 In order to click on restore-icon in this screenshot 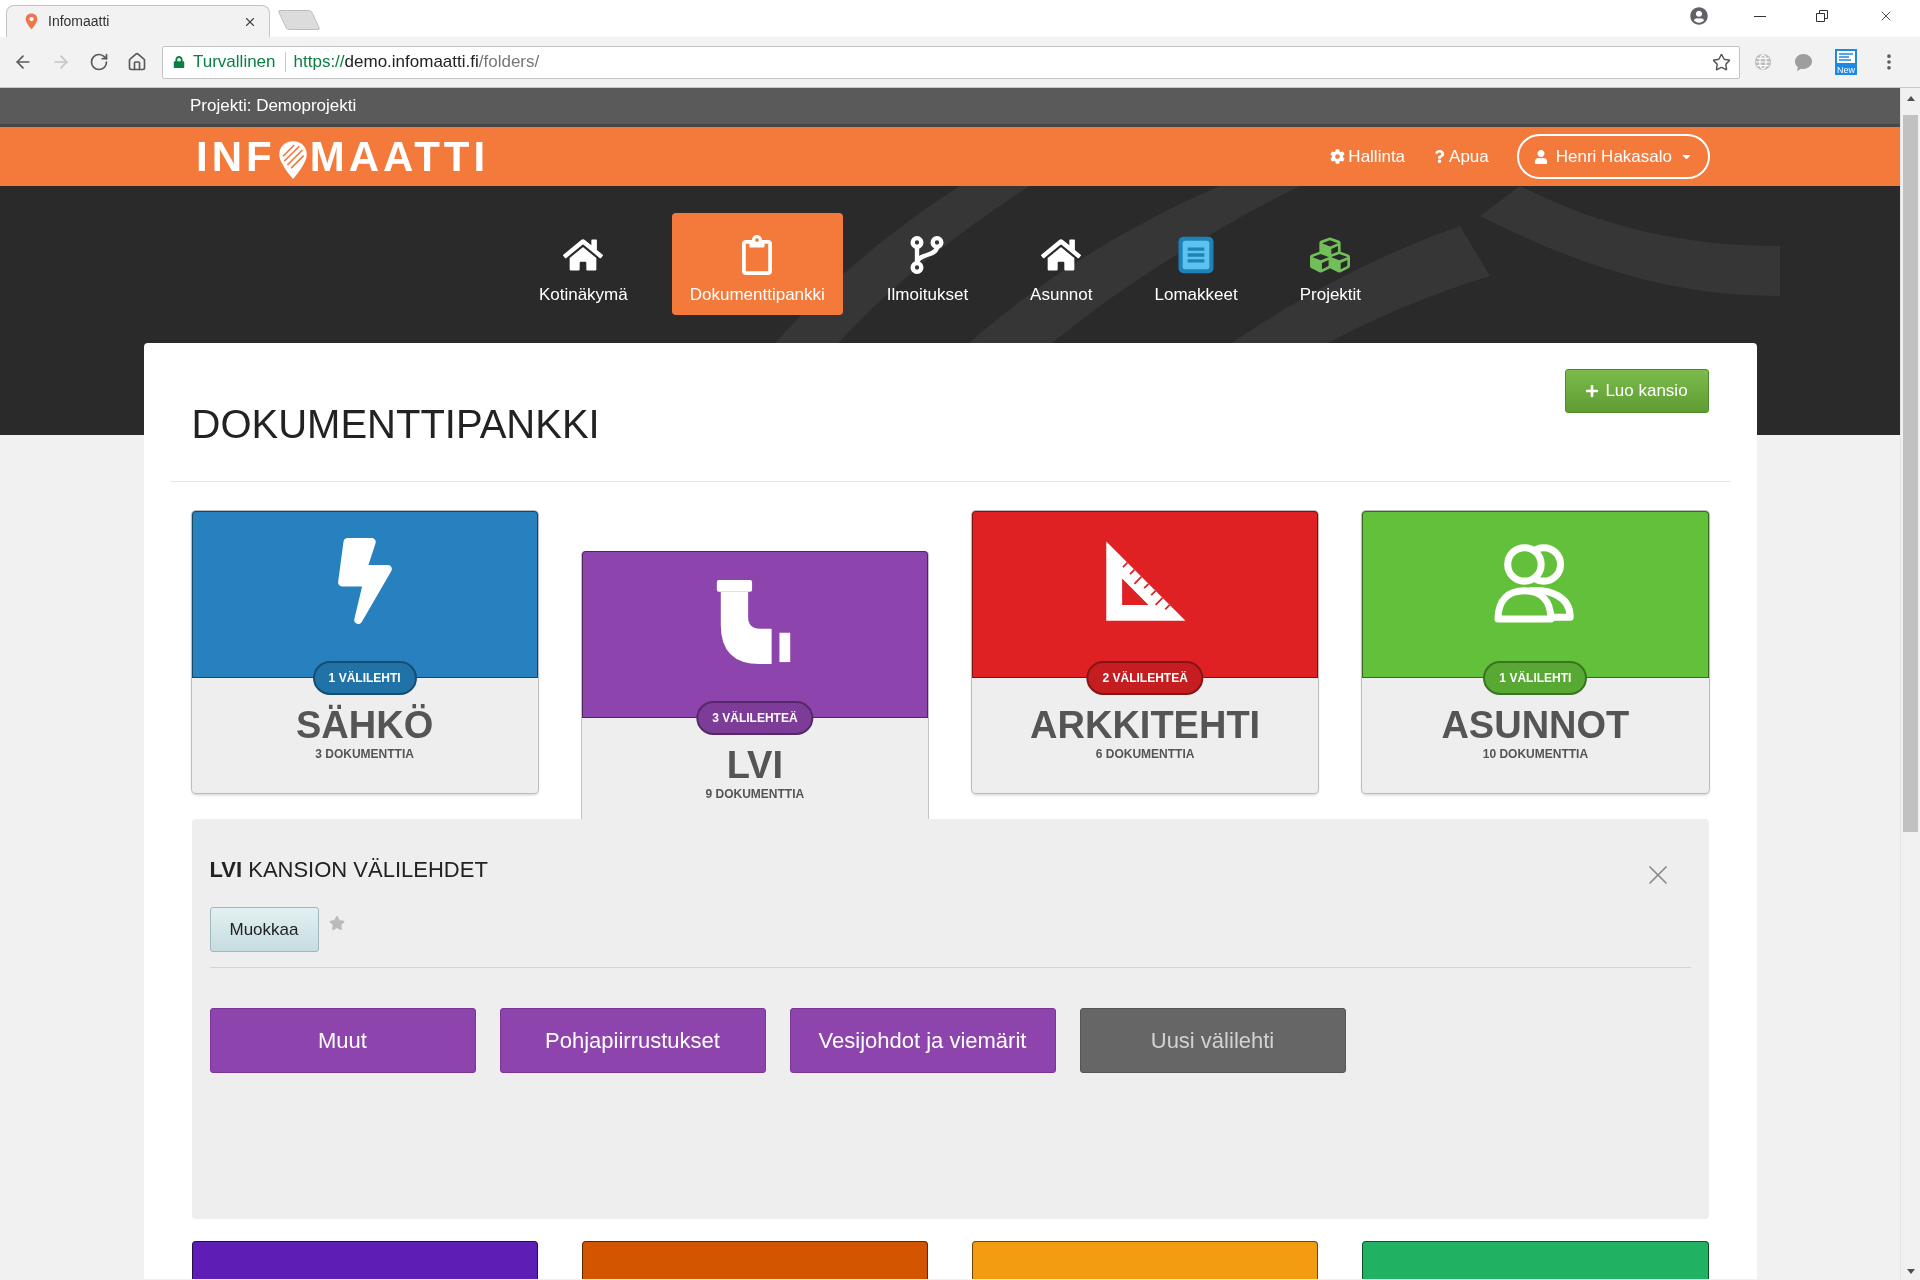, I will do `click(1822, 16)`.